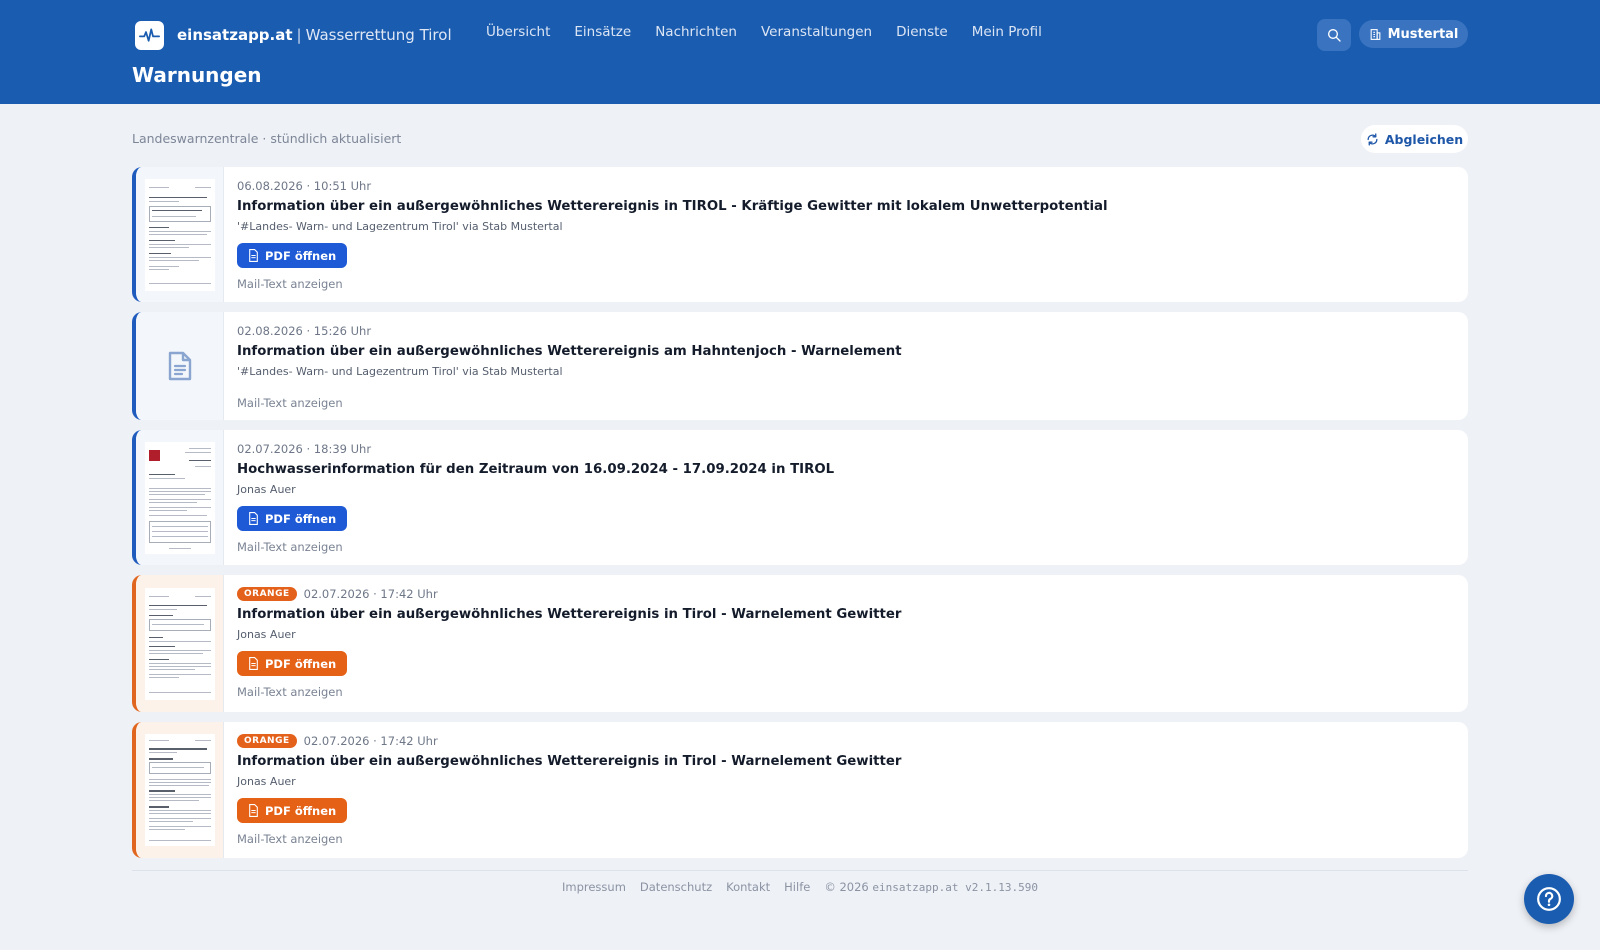  What do you see at coordinates (378, 35) in the screenshot?
I see `brand-organization: Wasserrettung Tirol` at bounding box center [378, 35].